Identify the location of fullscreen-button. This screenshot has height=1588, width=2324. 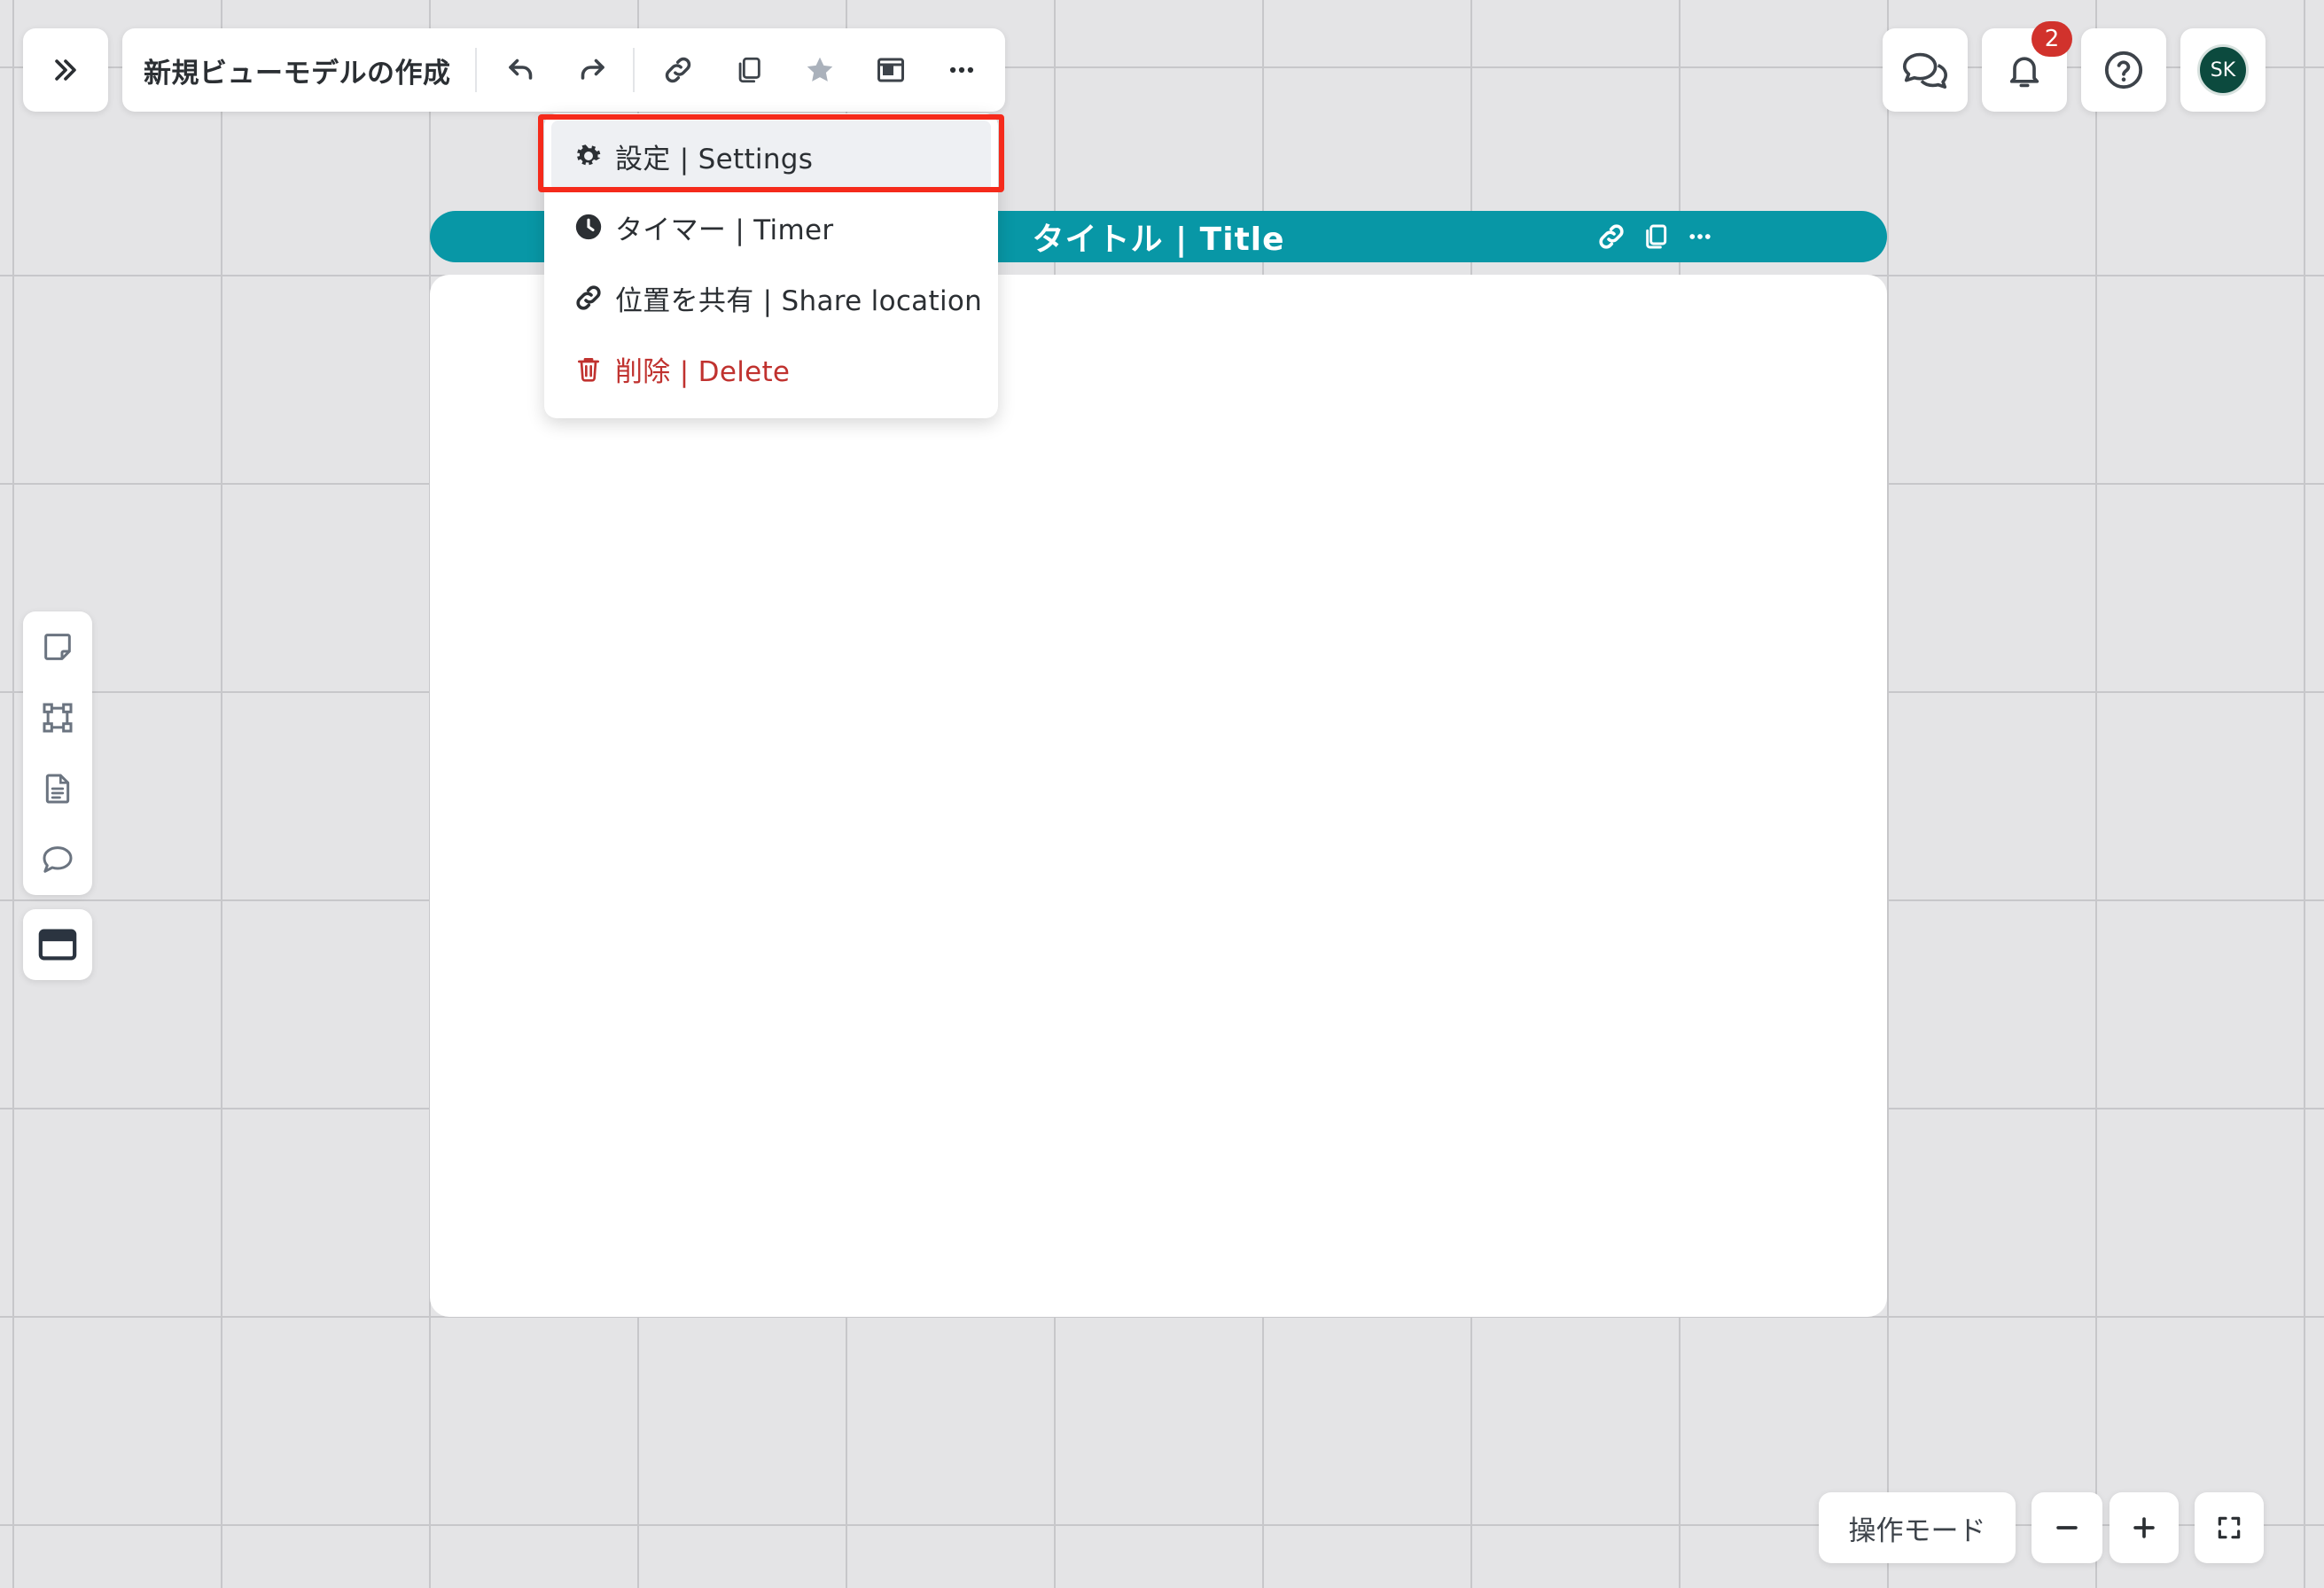
(2229, 1527).